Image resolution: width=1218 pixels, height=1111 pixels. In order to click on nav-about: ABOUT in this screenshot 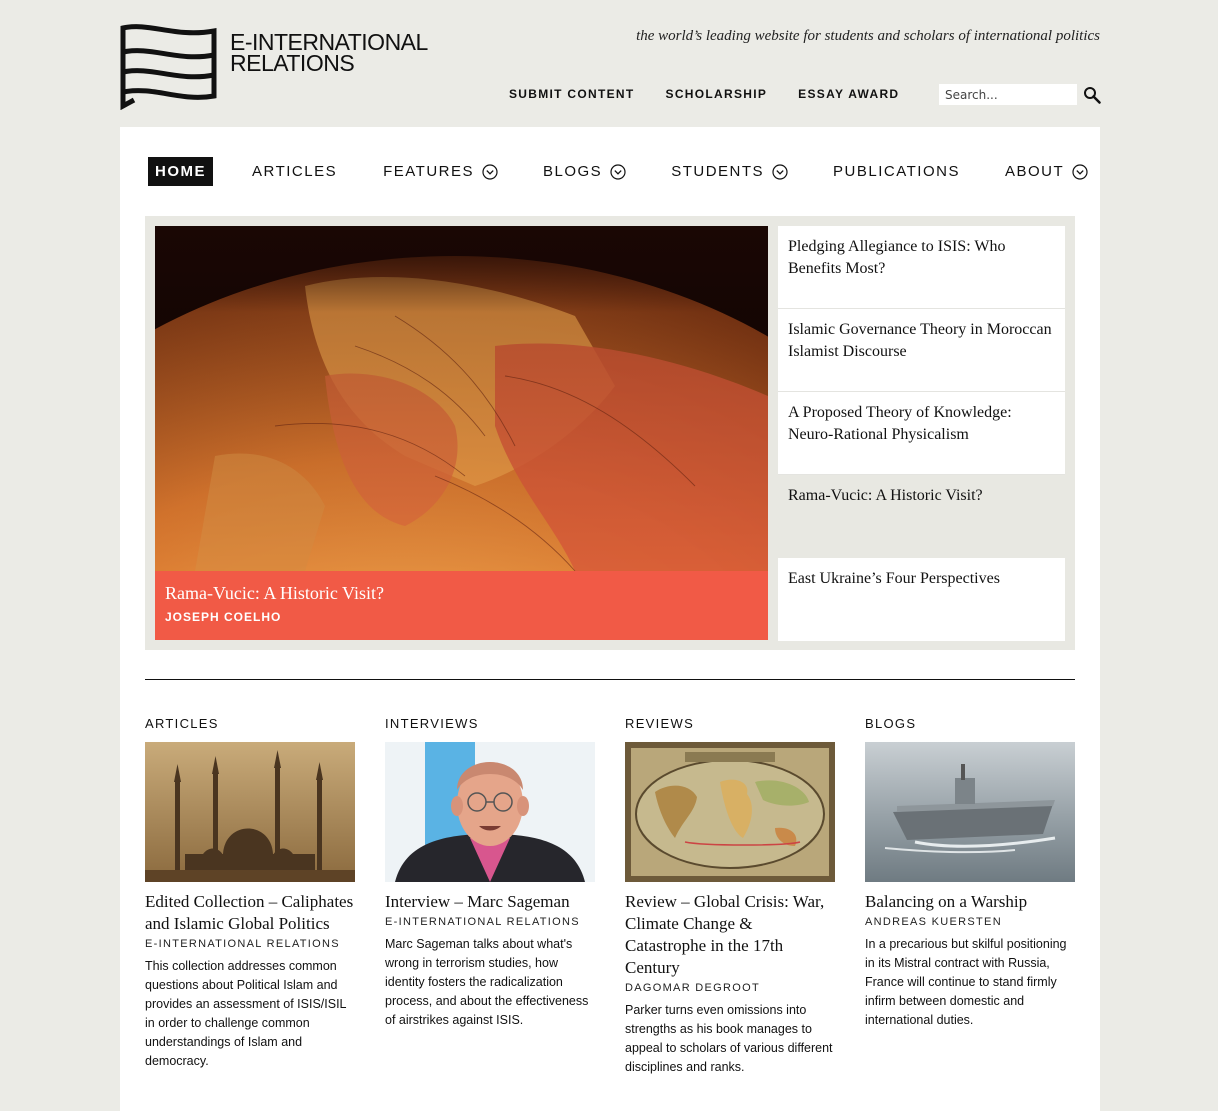, I will do `click(1046, 171)`.